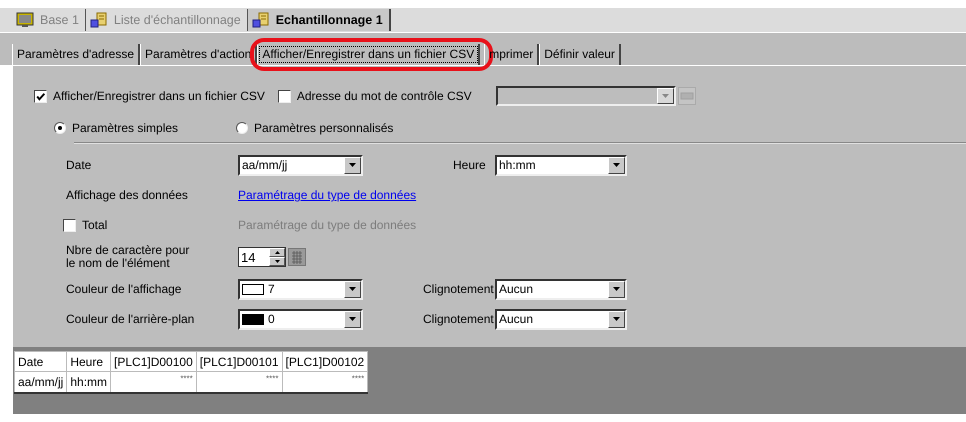 This screenshot has height=422, width=966. What do you see at coordinates (153, 362) in the screenshot?
I see `column-header: [PLC1]D00100` at bounding box center [153, 362].